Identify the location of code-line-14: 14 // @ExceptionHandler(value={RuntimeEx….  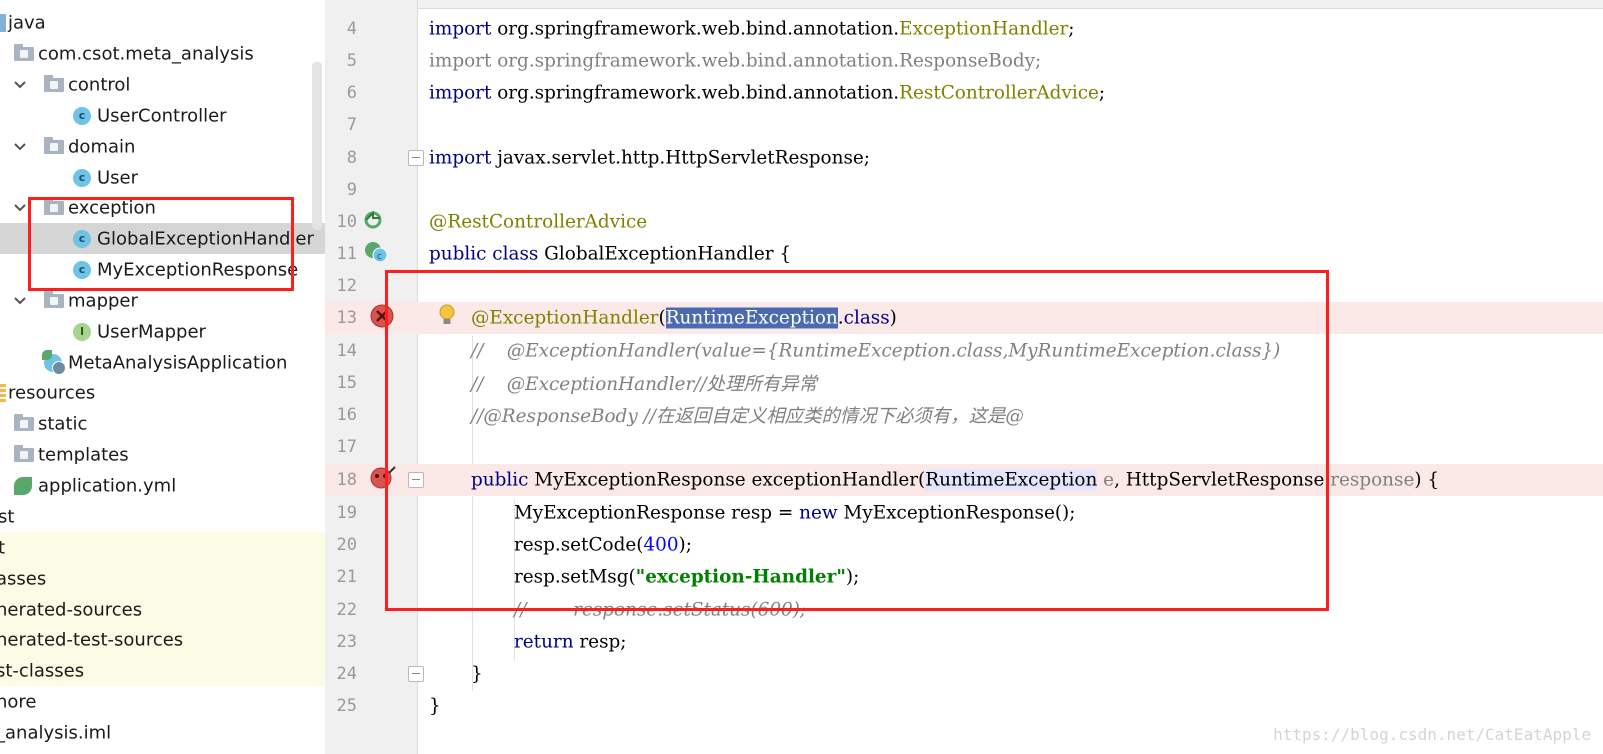
(964, 351).